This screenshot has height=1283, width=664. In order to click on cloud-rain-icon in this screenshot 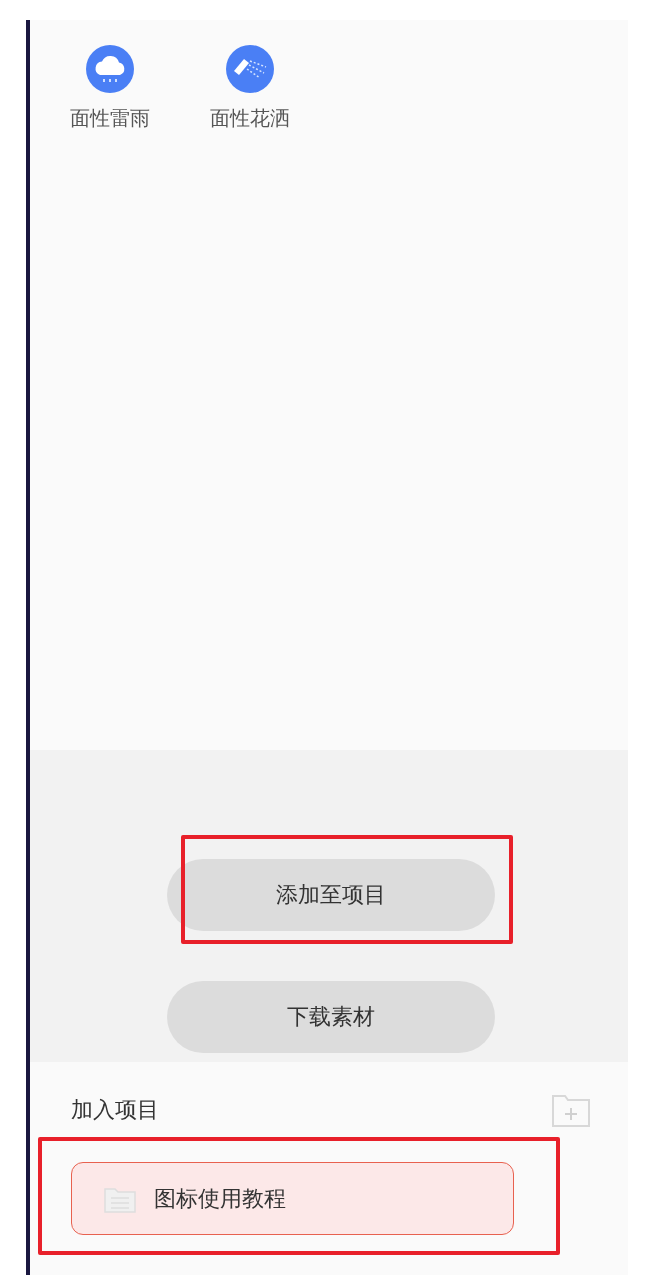, I will do `click(110, 69)`.